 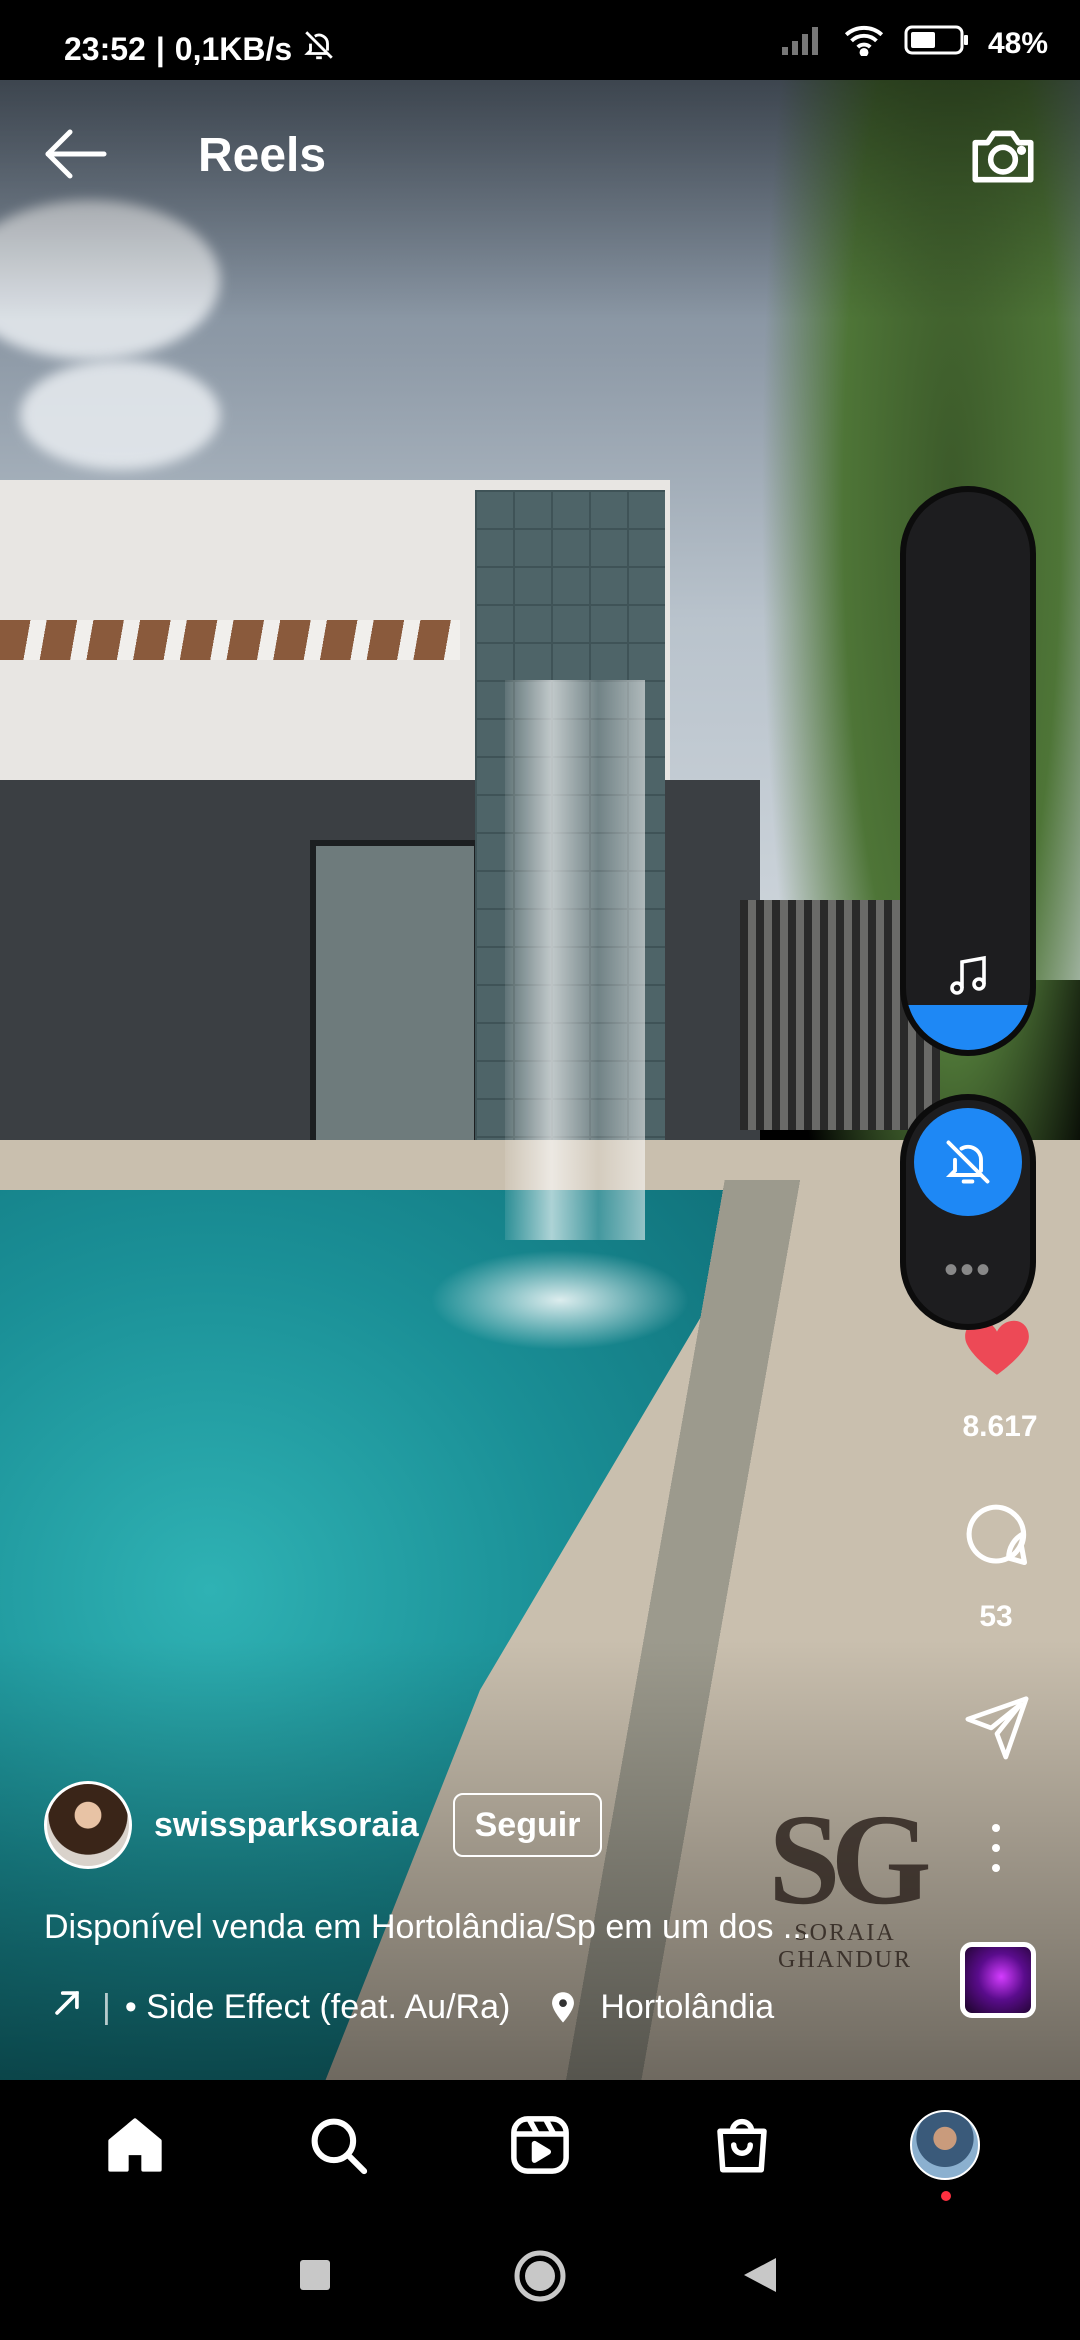 I want to click on profile-avatar, so click(x=944, y=2145).